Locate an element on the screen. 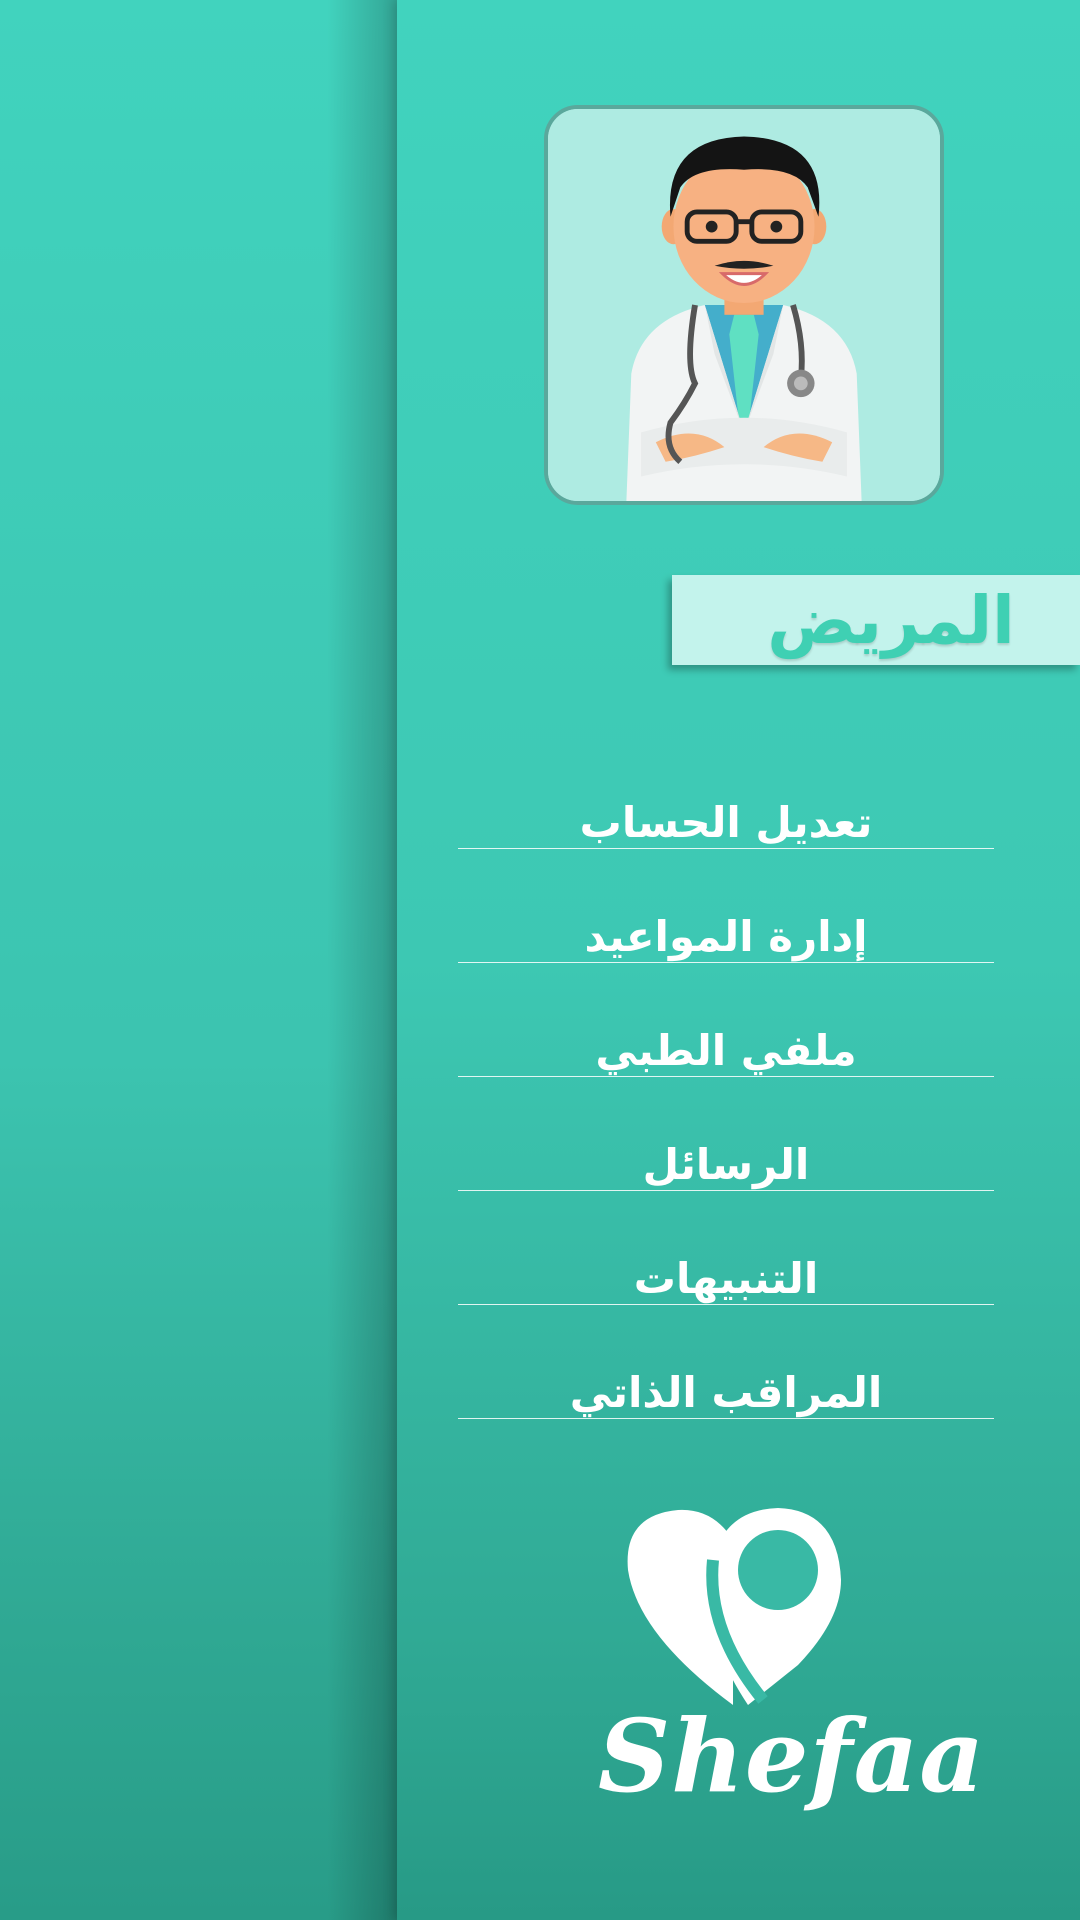 This screenshot has width=1080, height=1920. brand-logo: Shefaa is located at coordinates (792, 1670).